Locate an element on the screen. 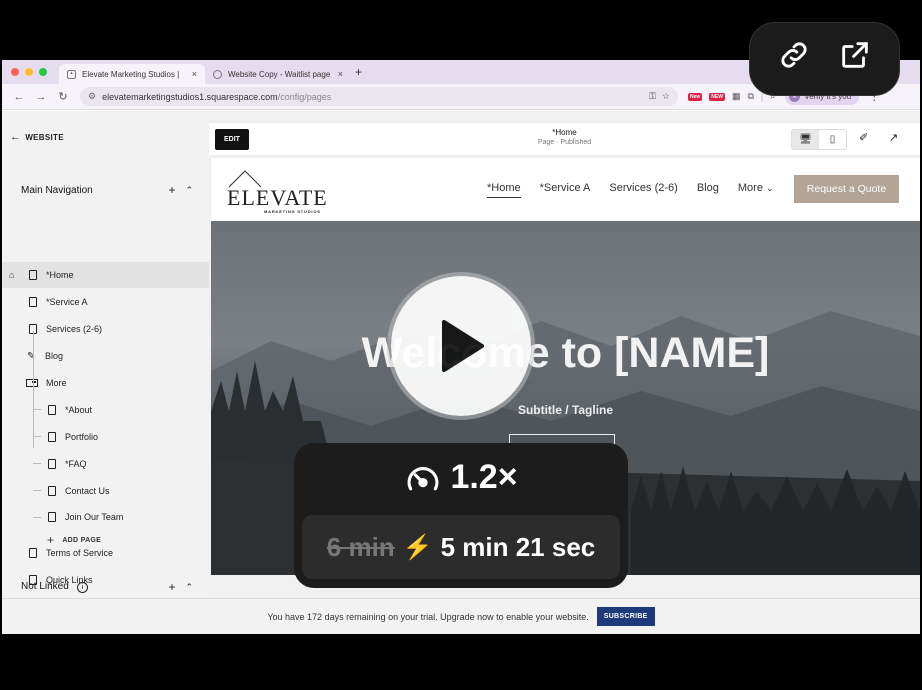 The image size is (922, 690). puzzle-icon: ⧉ is located at coordinates (750, 96).